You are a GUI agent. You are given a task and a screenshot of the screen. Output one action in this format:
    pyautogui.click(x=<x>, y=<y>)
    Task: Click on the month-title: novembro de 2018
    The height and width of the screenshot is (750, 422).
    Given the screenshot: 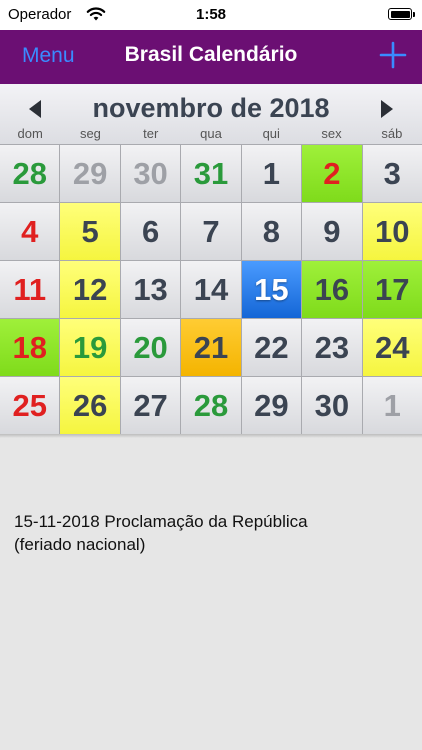 What is the action you would take?
    pyautogui.click(x=211, y=108)
    